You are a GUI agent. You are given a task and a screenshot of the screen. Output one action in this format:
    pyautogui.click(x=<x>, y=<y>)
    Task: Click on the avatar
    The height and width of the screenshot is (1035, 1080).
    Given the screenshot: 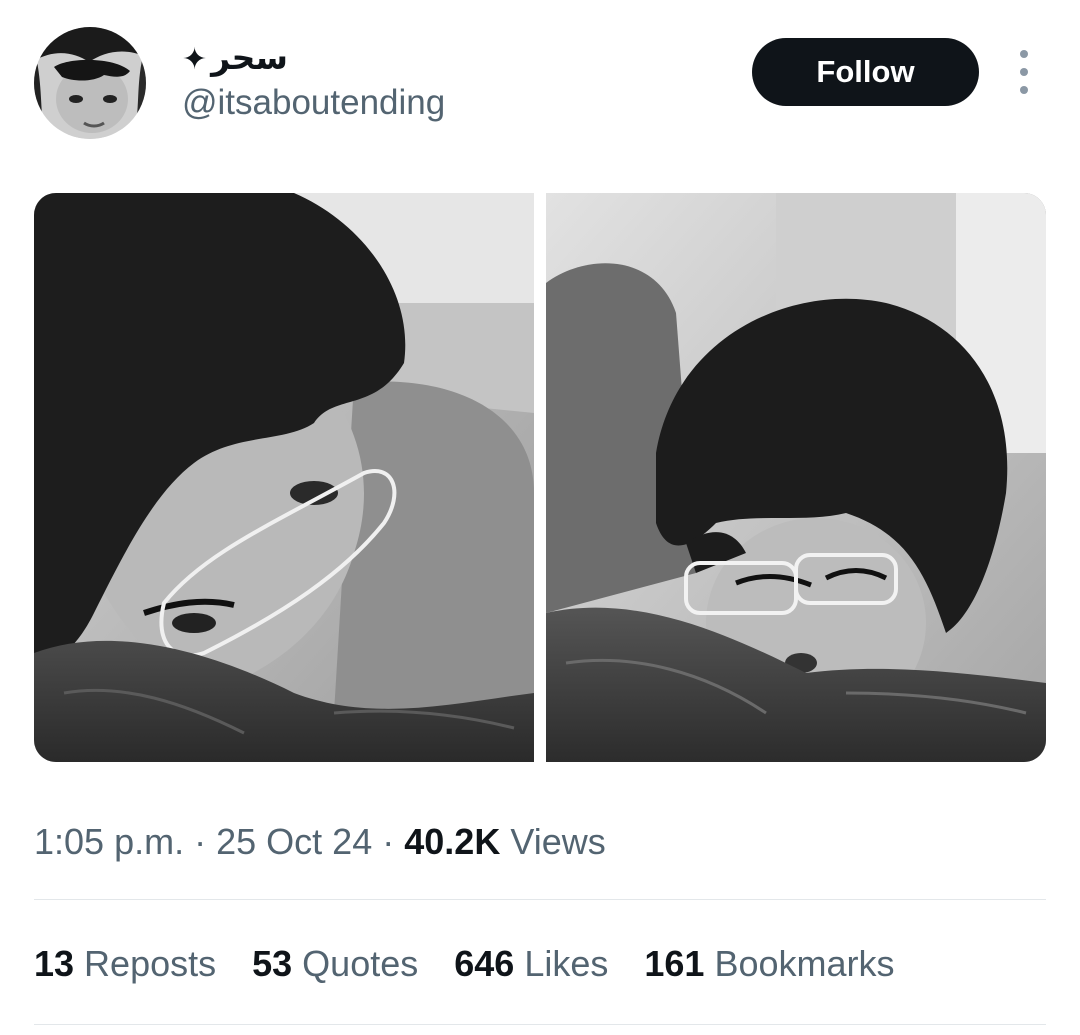 What is the action you would take?
    pyautogui.click(x=90, y=83)
    